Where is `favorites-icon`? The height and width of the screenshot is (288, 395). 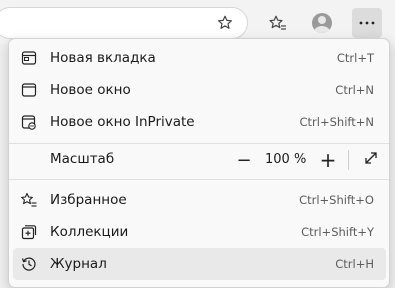 favorites-icon is located at coordinates (29, 200).